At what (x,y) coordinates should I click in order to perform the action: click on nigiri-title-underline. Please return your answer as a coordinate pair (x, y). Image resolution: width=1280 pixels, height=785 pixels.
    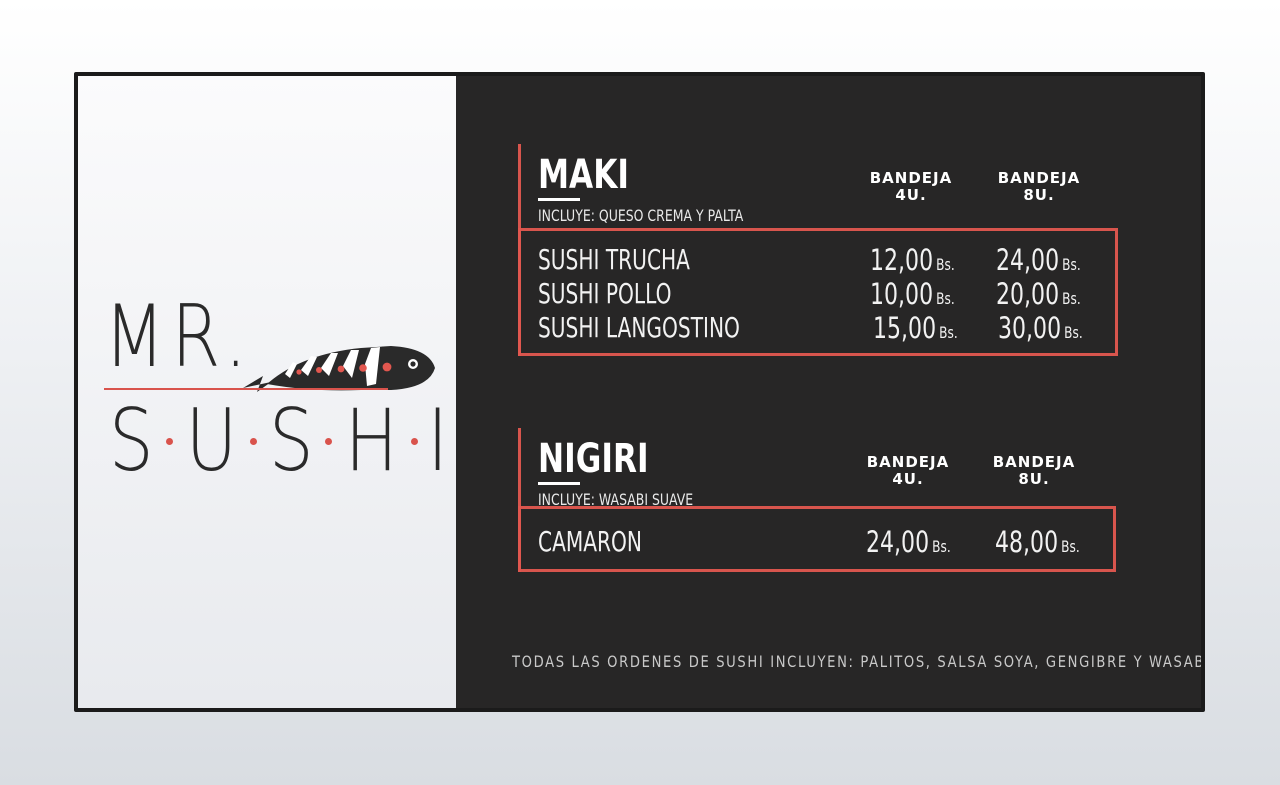
    Looking at the image, I should click on (559, 483).